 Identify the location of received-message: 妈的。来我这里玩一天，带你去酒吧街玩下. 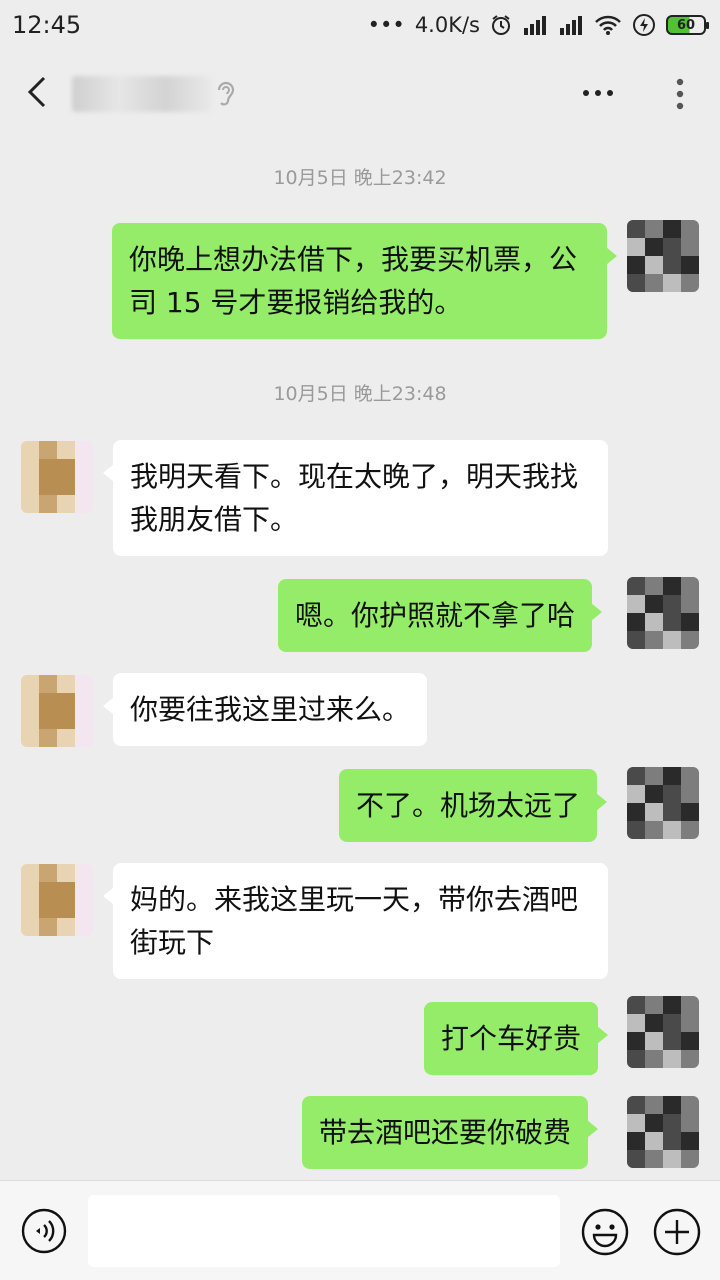
(355, 921).